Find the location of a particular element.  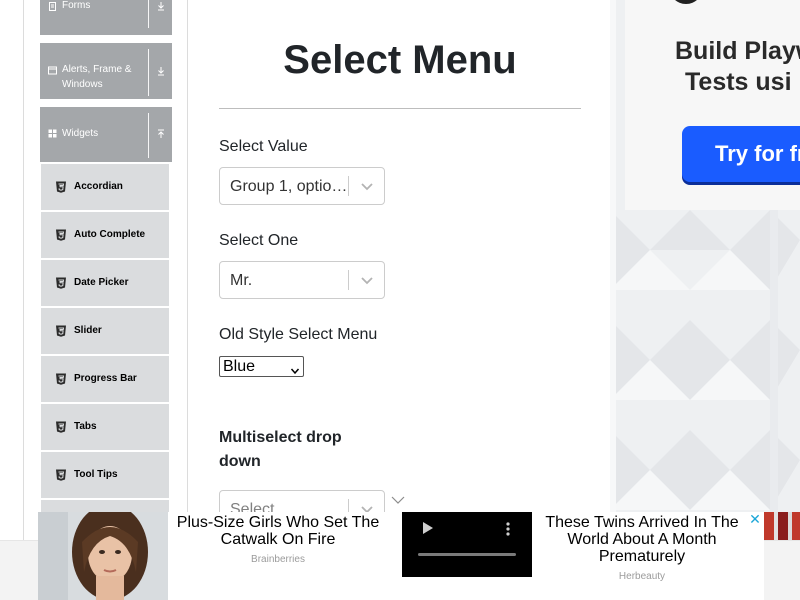

sidebar-item-auto-complete: Auto Complete is located at coordinates (105, 235).